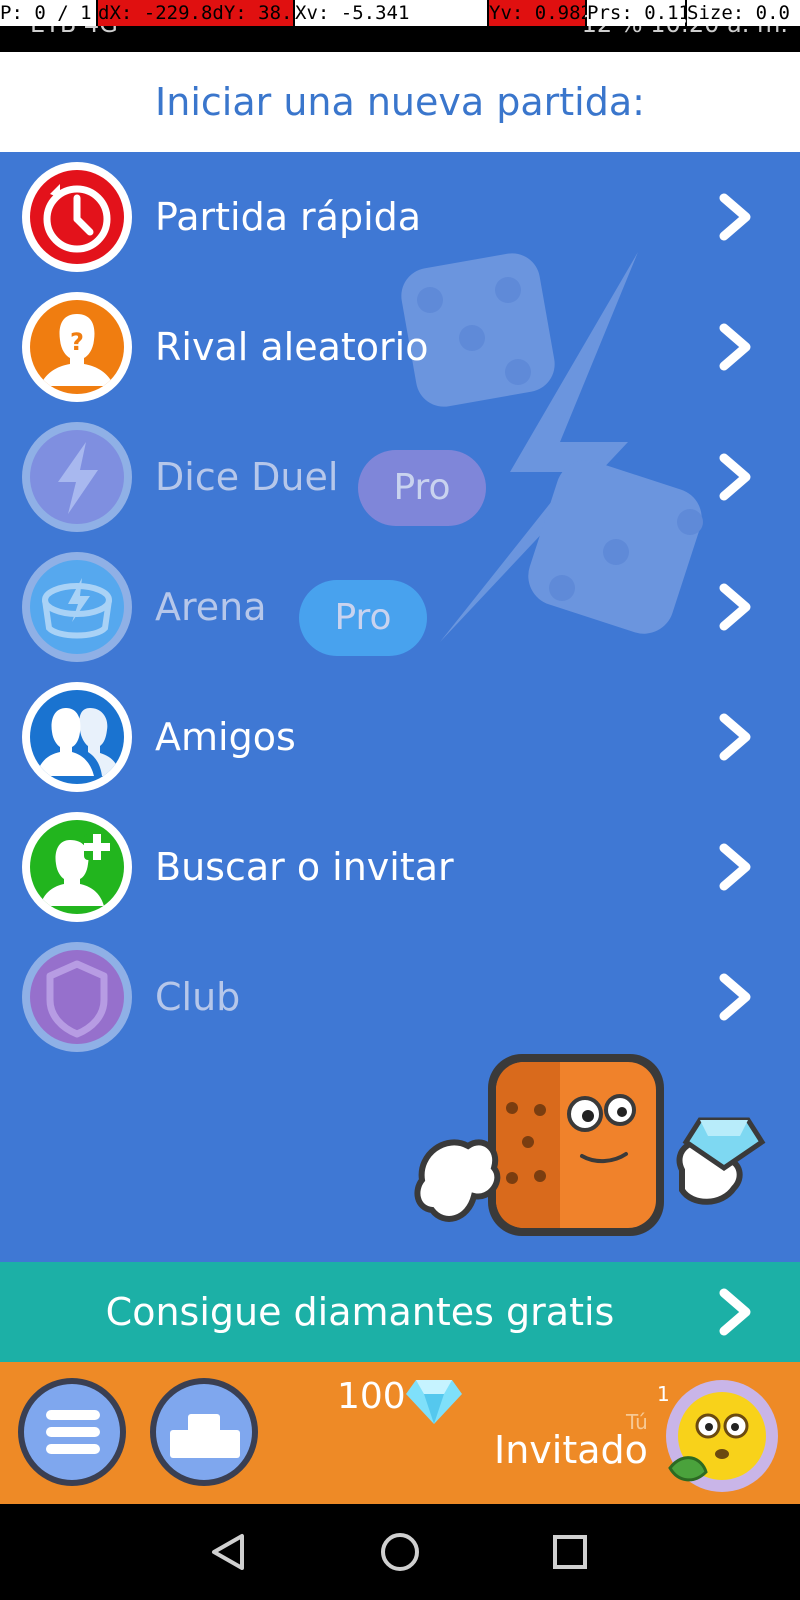 The width and height of the screenshot is (800, 1600). I want to click on arena-avatar, so click(77, 607).